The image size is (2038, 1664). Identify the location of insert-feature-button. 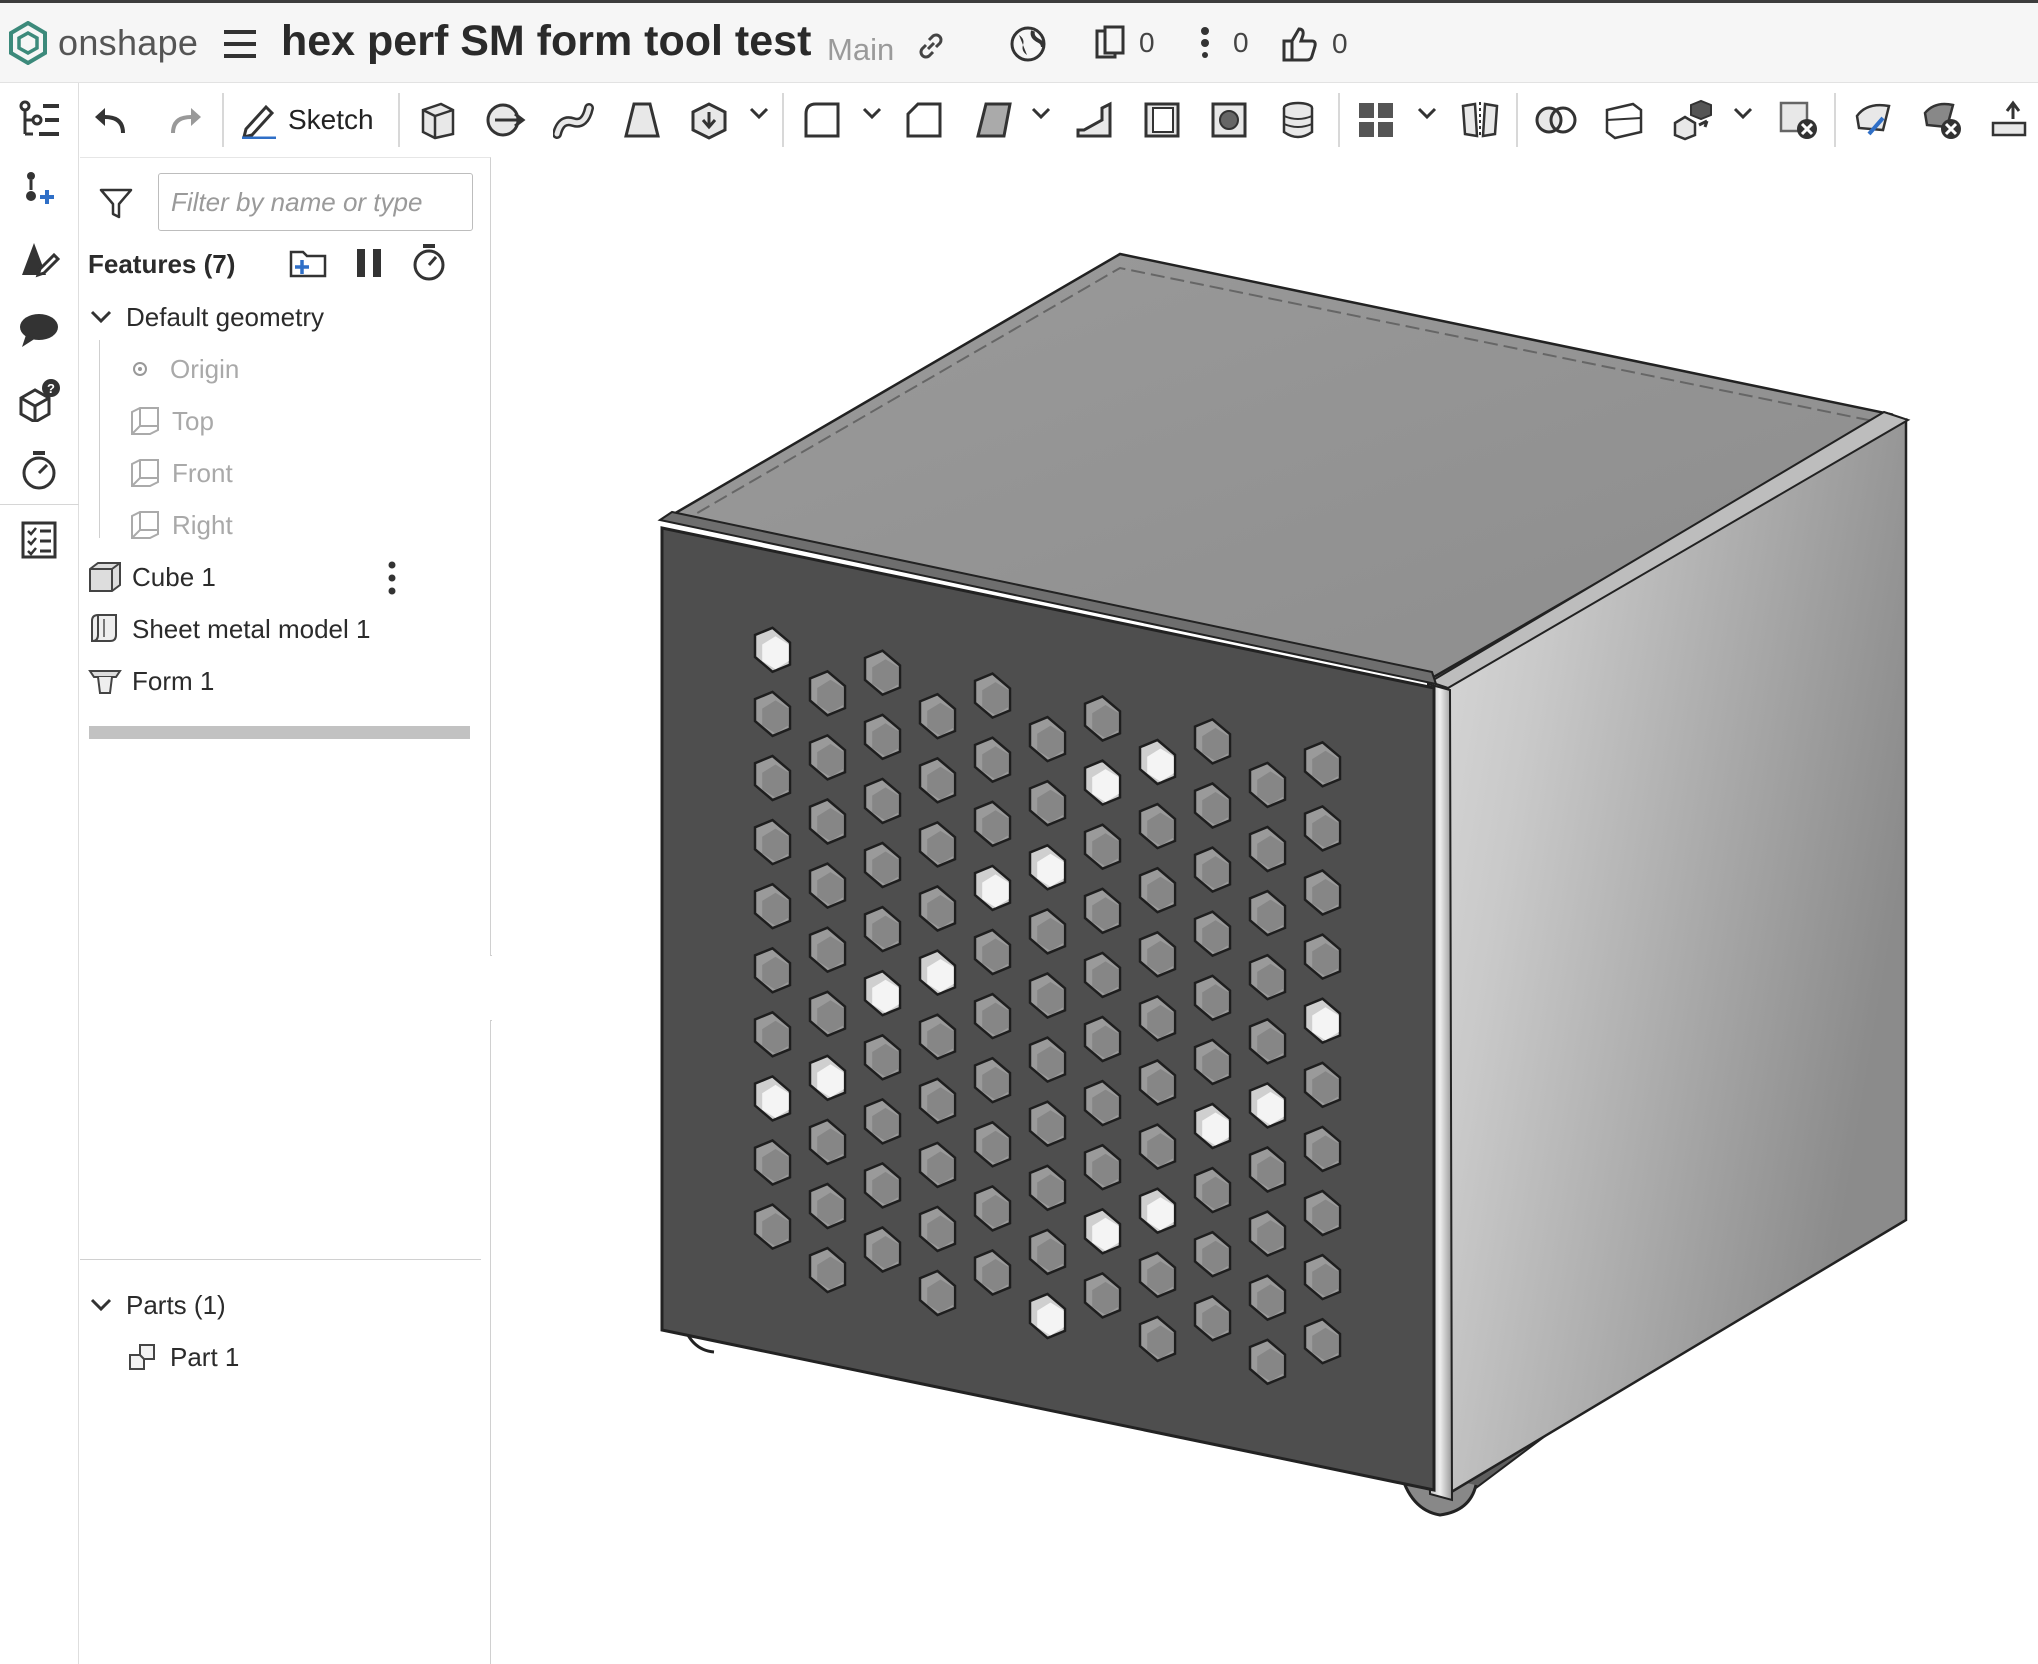
(39, 190).